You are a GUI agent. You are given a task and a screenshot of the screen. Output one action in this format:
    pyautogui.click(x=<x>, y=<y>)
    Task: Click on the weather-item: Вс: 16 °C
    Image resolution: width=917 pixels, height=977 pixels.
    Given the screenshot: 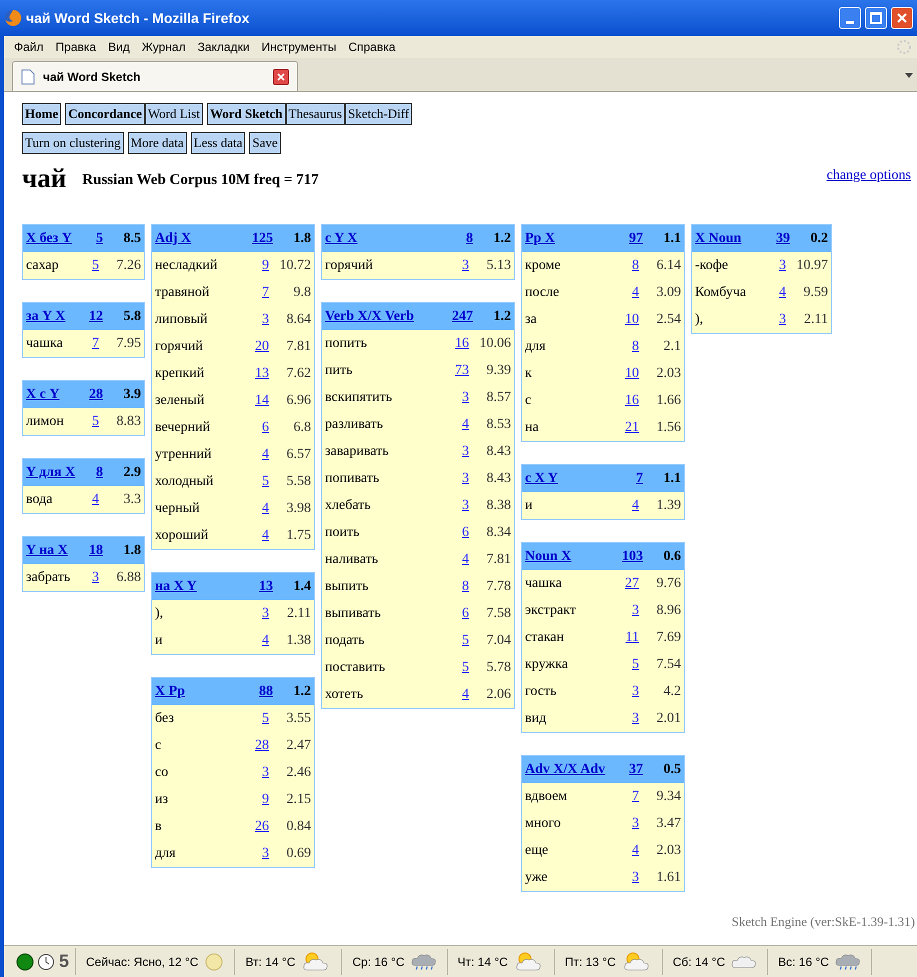 What is the action you would take?
    pyautogui.click(x=820, y=961)
    